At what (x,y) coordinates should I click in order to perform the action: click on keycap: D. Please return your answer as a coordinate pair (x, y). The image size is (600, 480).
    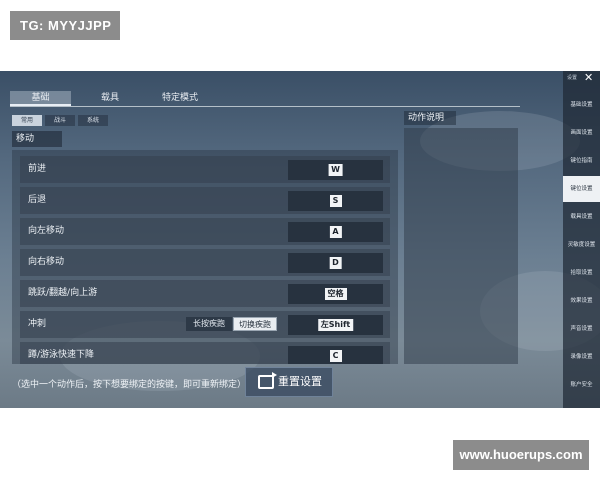
    Looking at the image, I should click on (335, 263).